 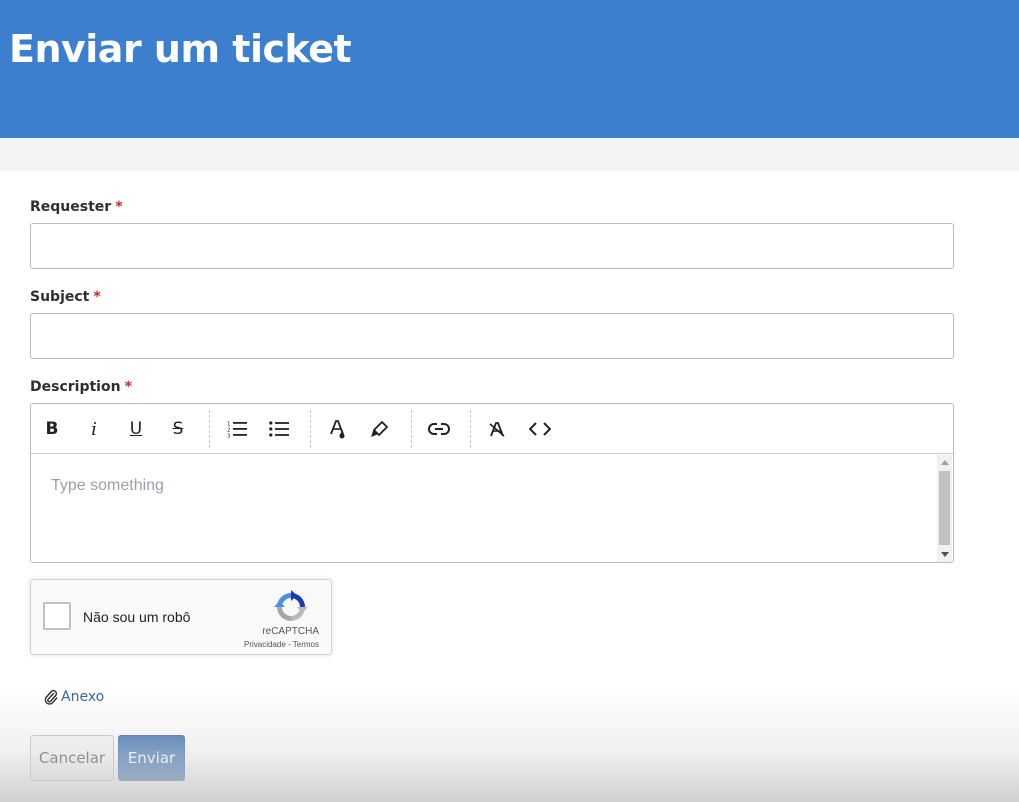 What do you see at coordinates (290, 631) in the screenshot?
I see `recaptcha-brand: reCAPTCHA` at bounding box center [290, 631].